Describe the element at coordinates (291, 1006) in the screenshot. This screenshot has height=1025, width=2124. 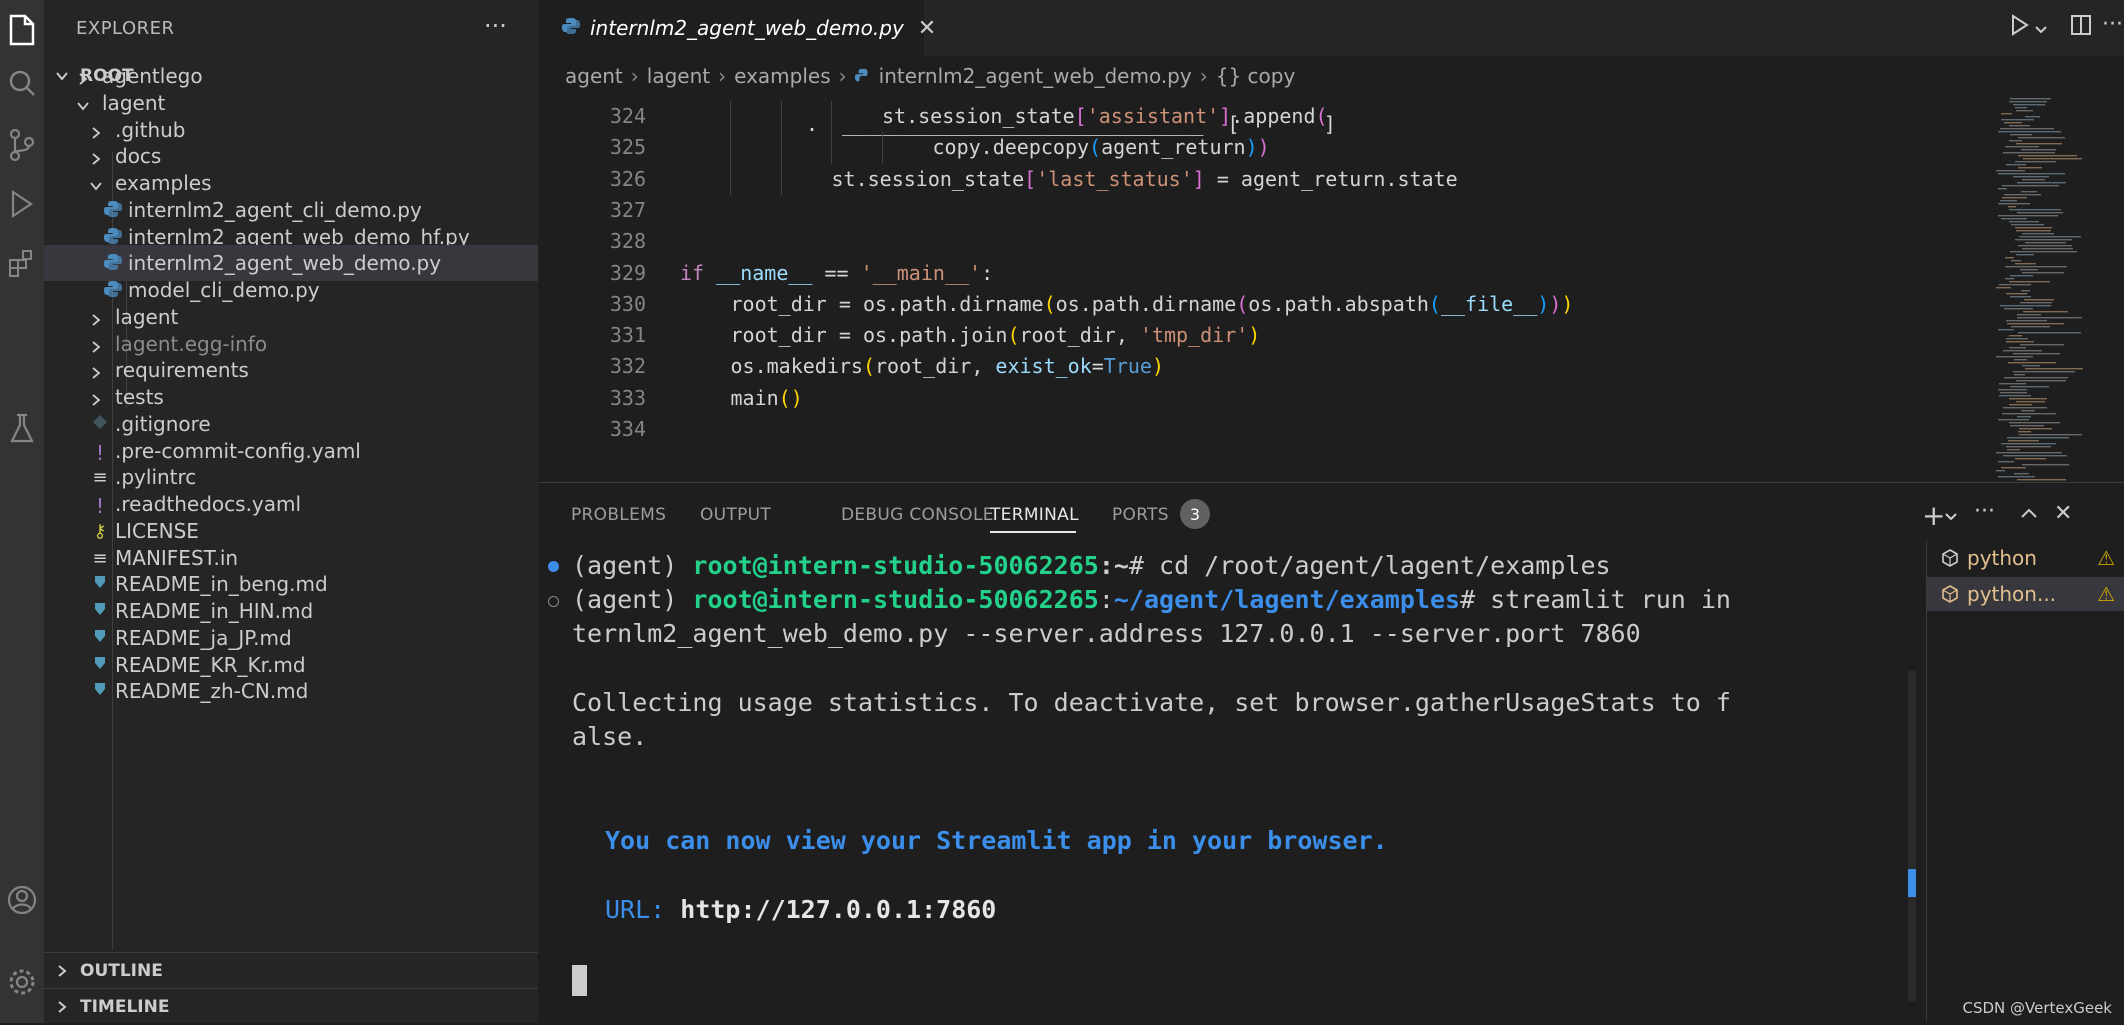
I see `timeline-section-header: TIMELINE` at that location.